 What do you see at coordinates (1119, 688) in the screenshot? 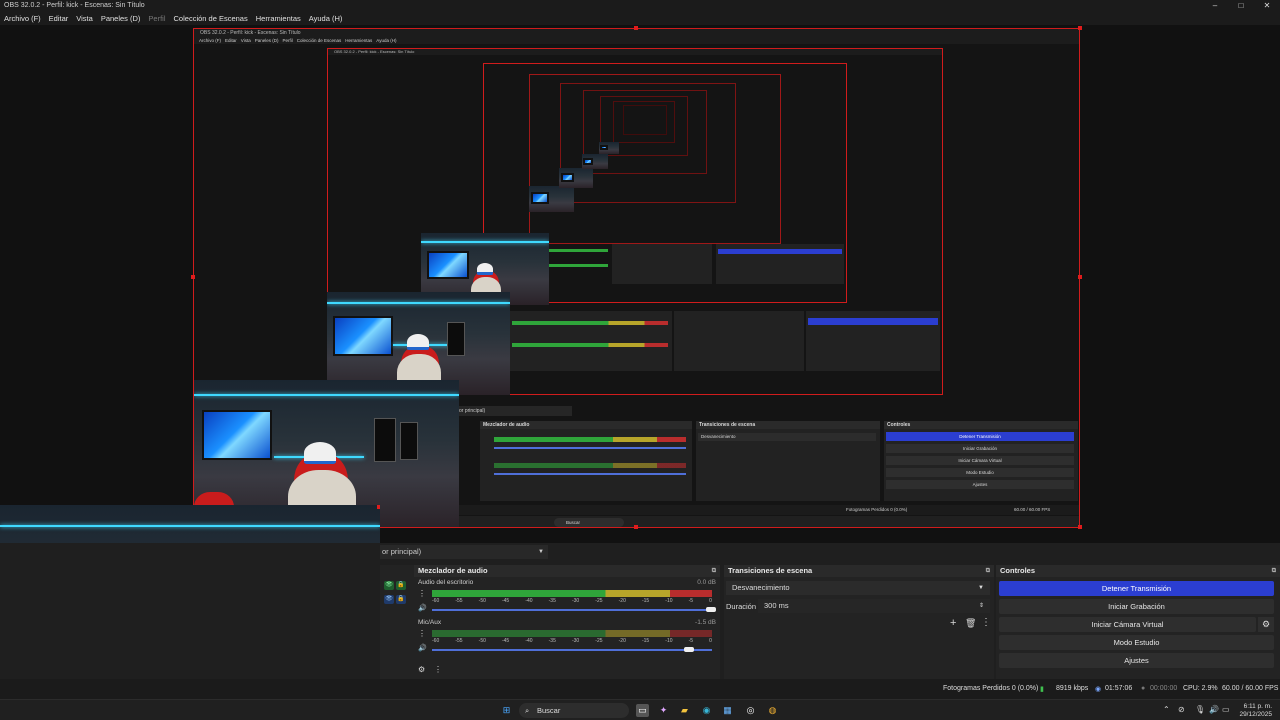
I see `stream-time: 01:57:06` at bounding box center [1119, 688].